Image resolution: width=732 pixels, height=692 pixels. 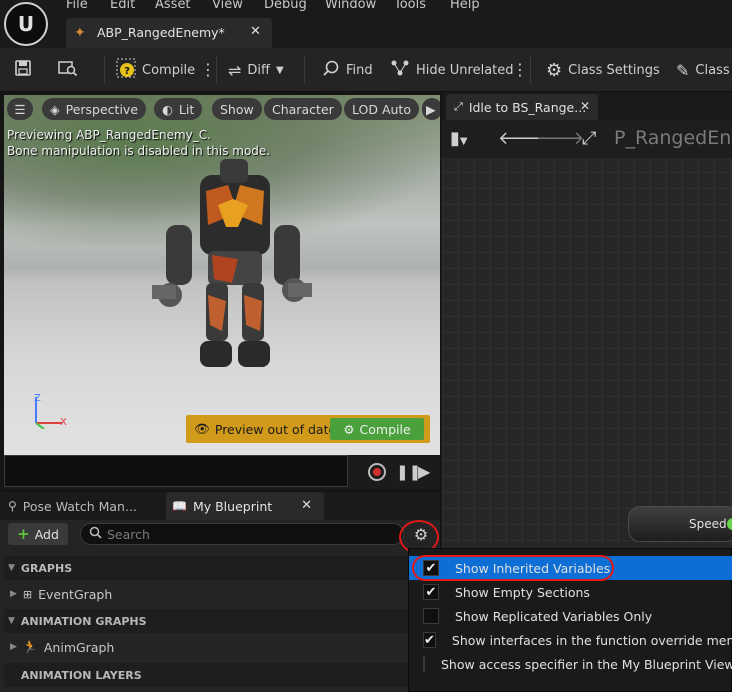 What do you see at coordinates (232, 506) in the screenshot?
I see `tab-mybp-label: My Blueprint` at bounding box center [232, 506].